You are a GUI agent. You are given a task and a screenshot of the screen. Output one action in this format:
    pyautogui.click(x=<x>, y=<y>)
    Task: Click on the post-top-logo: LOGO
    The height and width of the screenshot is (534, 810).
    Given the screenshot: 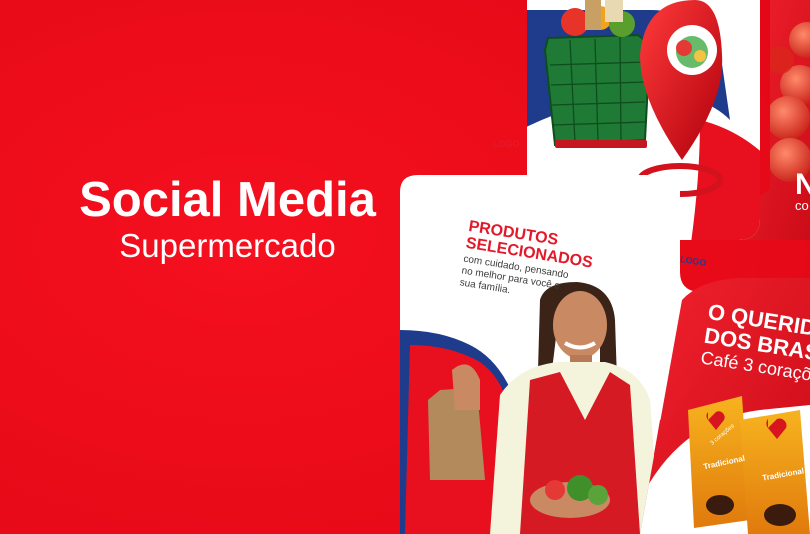 What is the action you would take?
    pyautogui.click(x=506, y=144)
    